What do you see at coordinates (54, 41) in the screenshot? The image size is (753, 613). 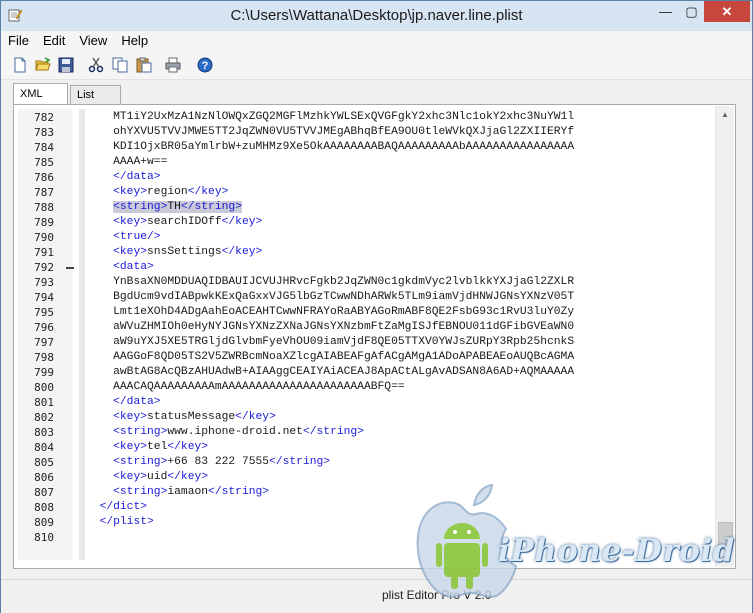 I see `menu-edit: Edit` at bounding box center [54, 41].